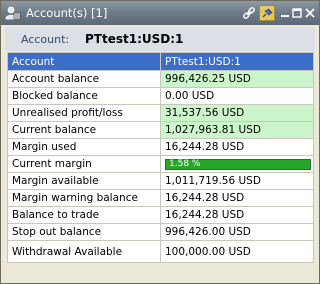 This screenshot has height=284, width=320. What do you see at coordinates (249, 13) in the screenshot?
I see `link-icon` at bounding box center [249, 13].